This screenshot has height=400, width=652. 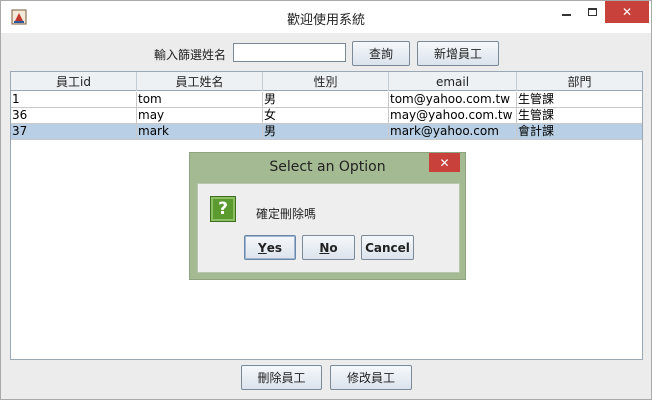 I want to click on close-button: ✕, so click(x=627, y=12).